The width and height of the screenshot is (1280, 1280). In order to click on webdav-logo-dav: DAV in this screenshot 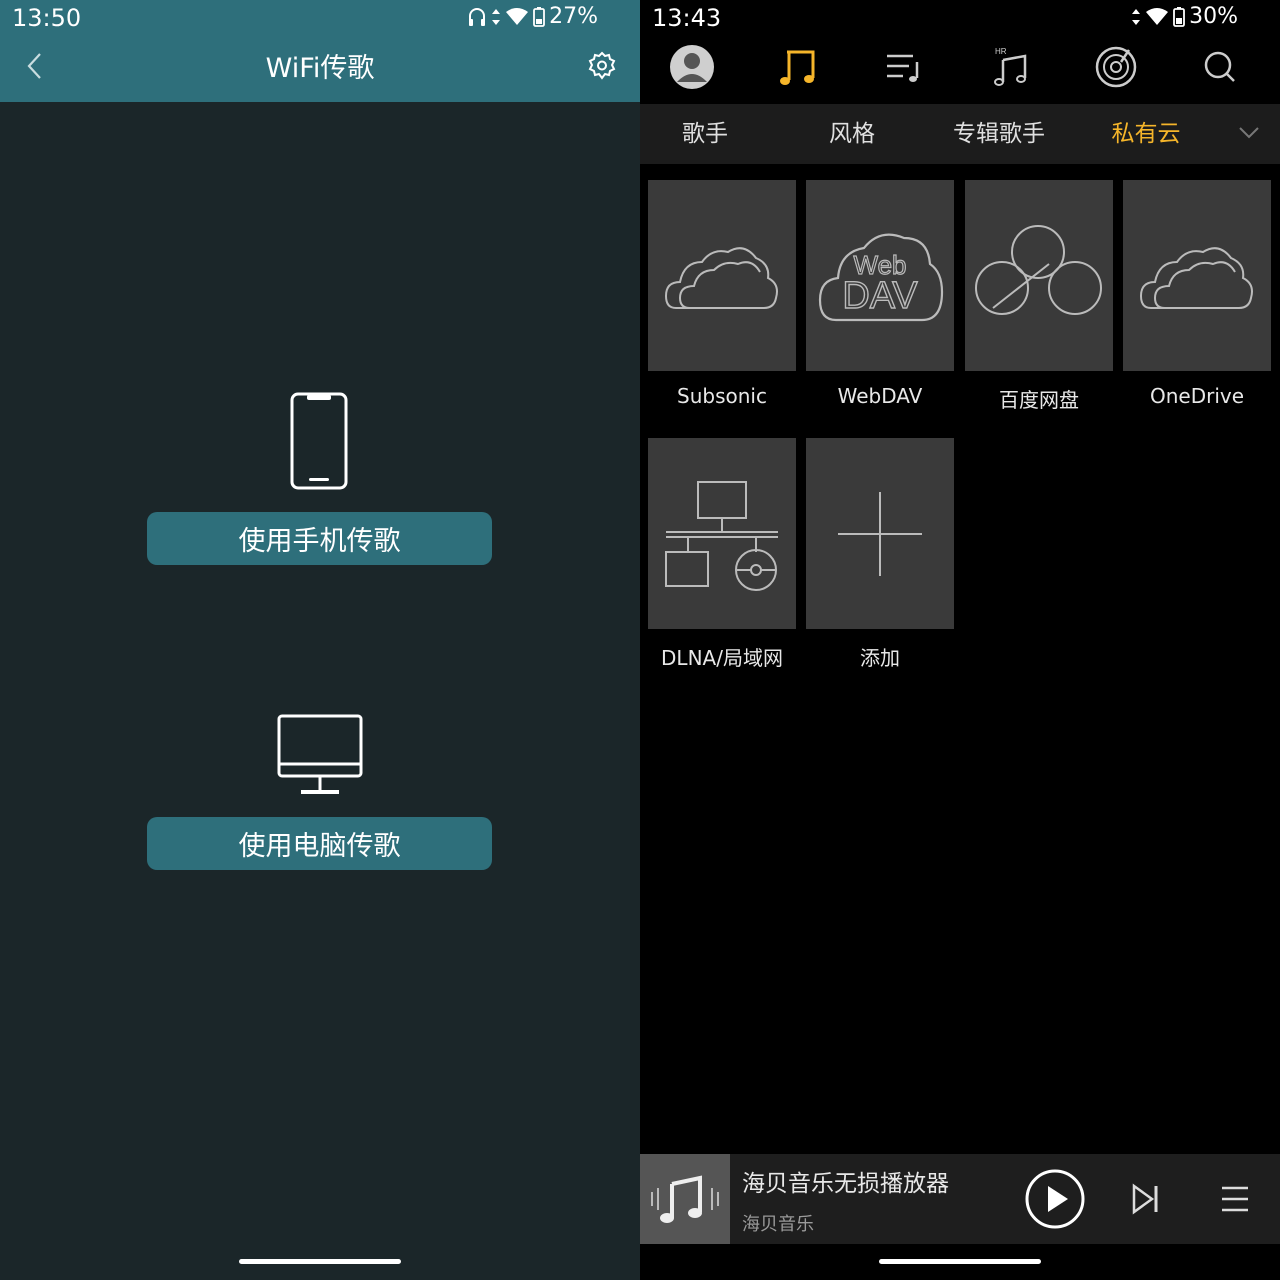, I will do `click(880, 296)`.